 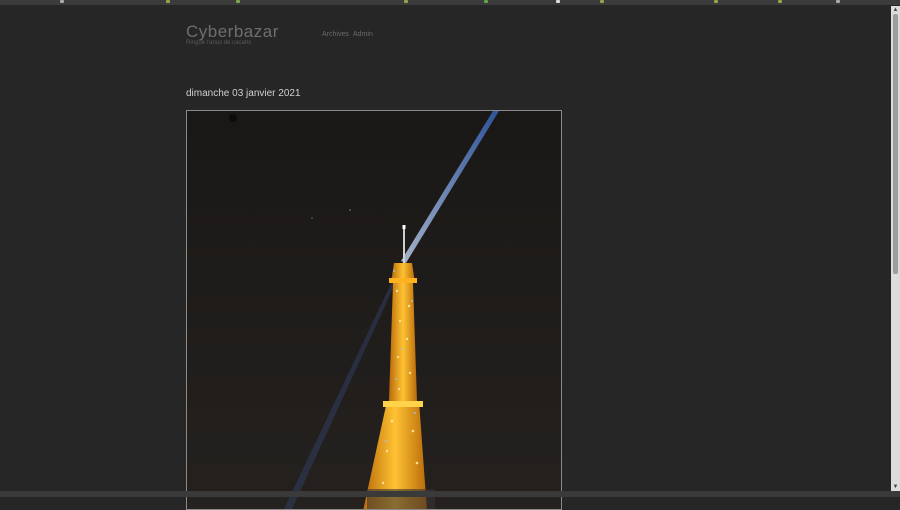 What do you see at coordinates (895, 144) in the screenshot?
I see `scrollbar-thumb` at bounding box center [895, 144].